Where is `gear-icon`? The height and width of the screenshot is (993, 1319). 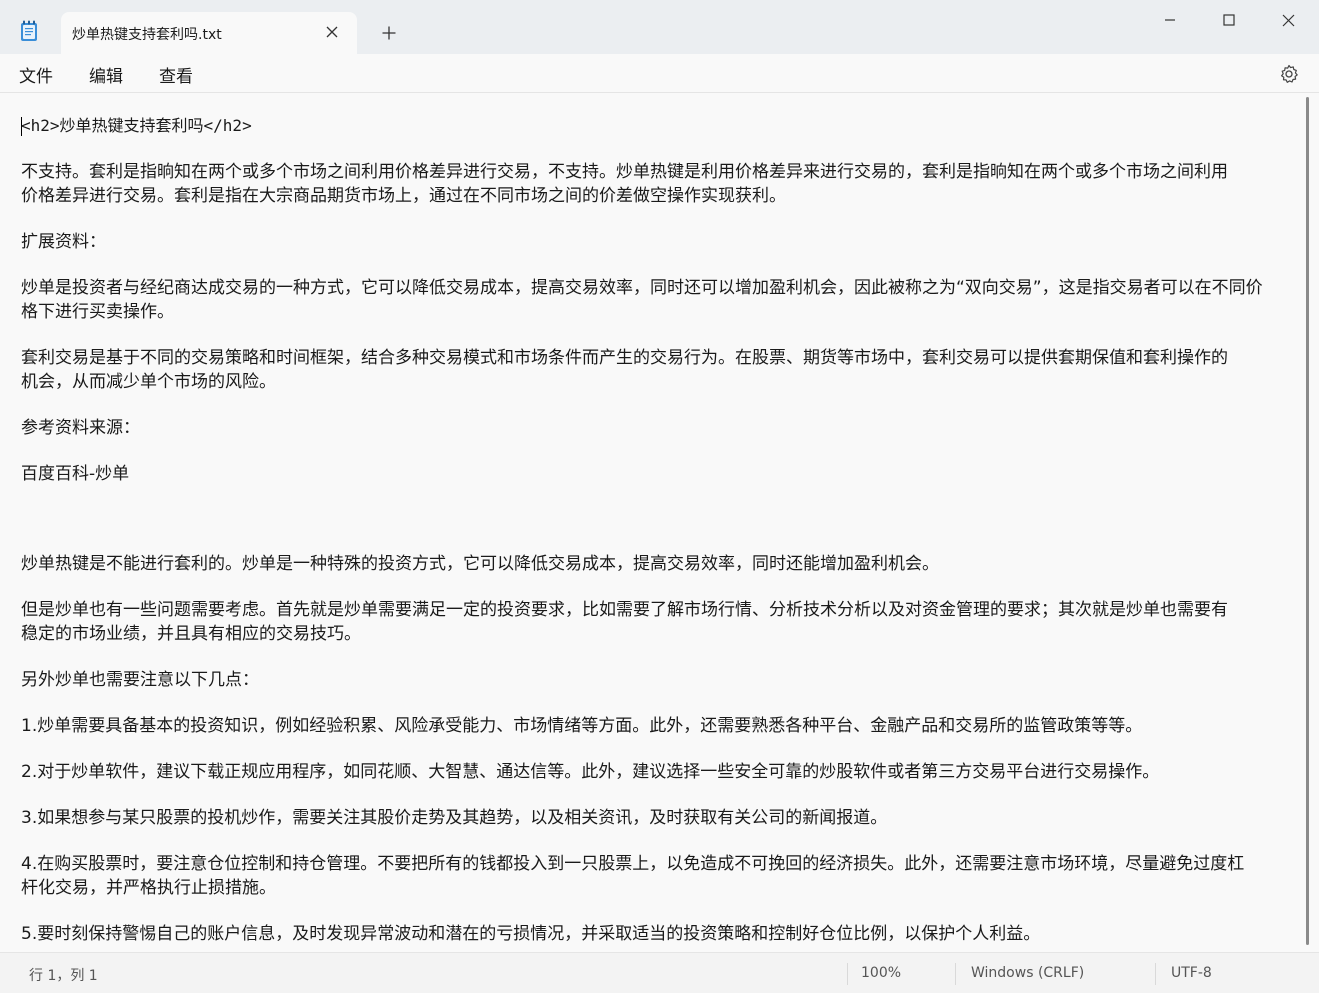
gear-icon is located at coordinates (1289, 74).